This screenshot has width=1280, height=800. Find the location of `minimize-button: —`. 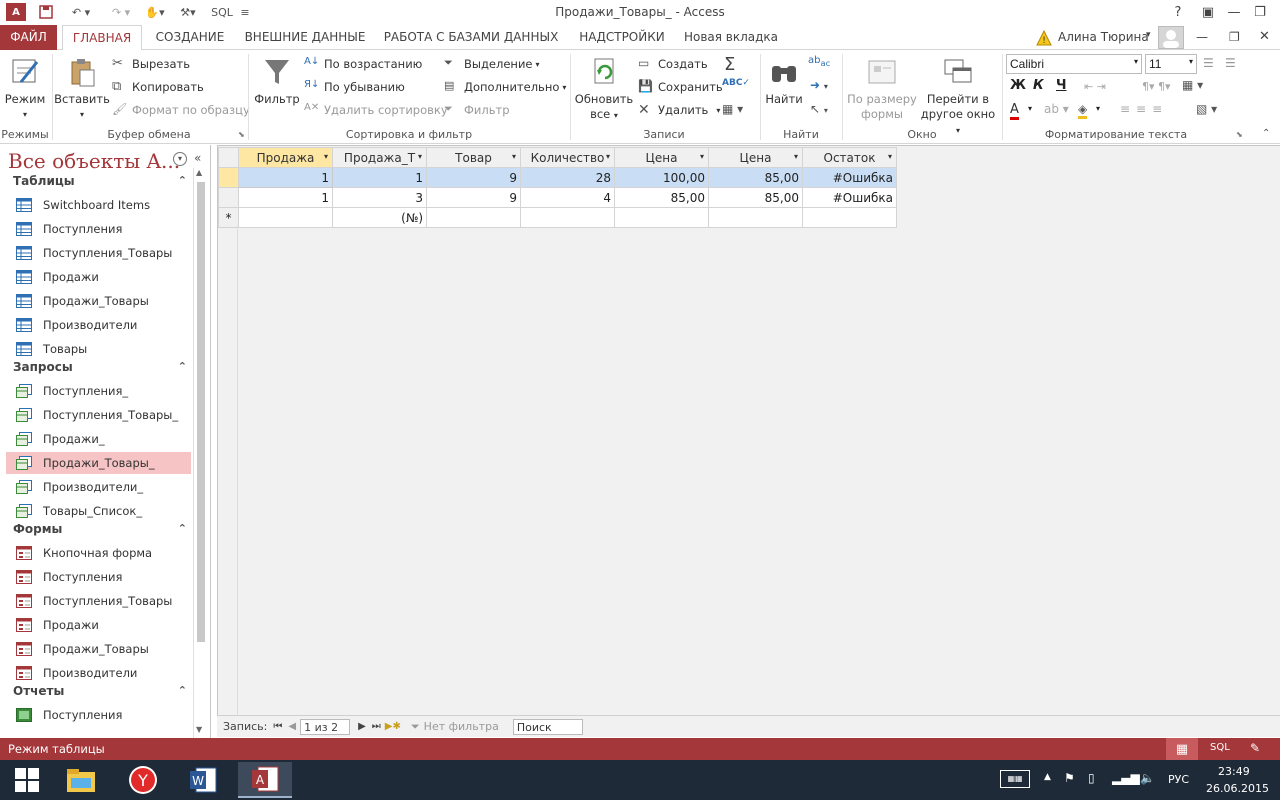

minimize-button: — is located at coordinates (1234, 12).